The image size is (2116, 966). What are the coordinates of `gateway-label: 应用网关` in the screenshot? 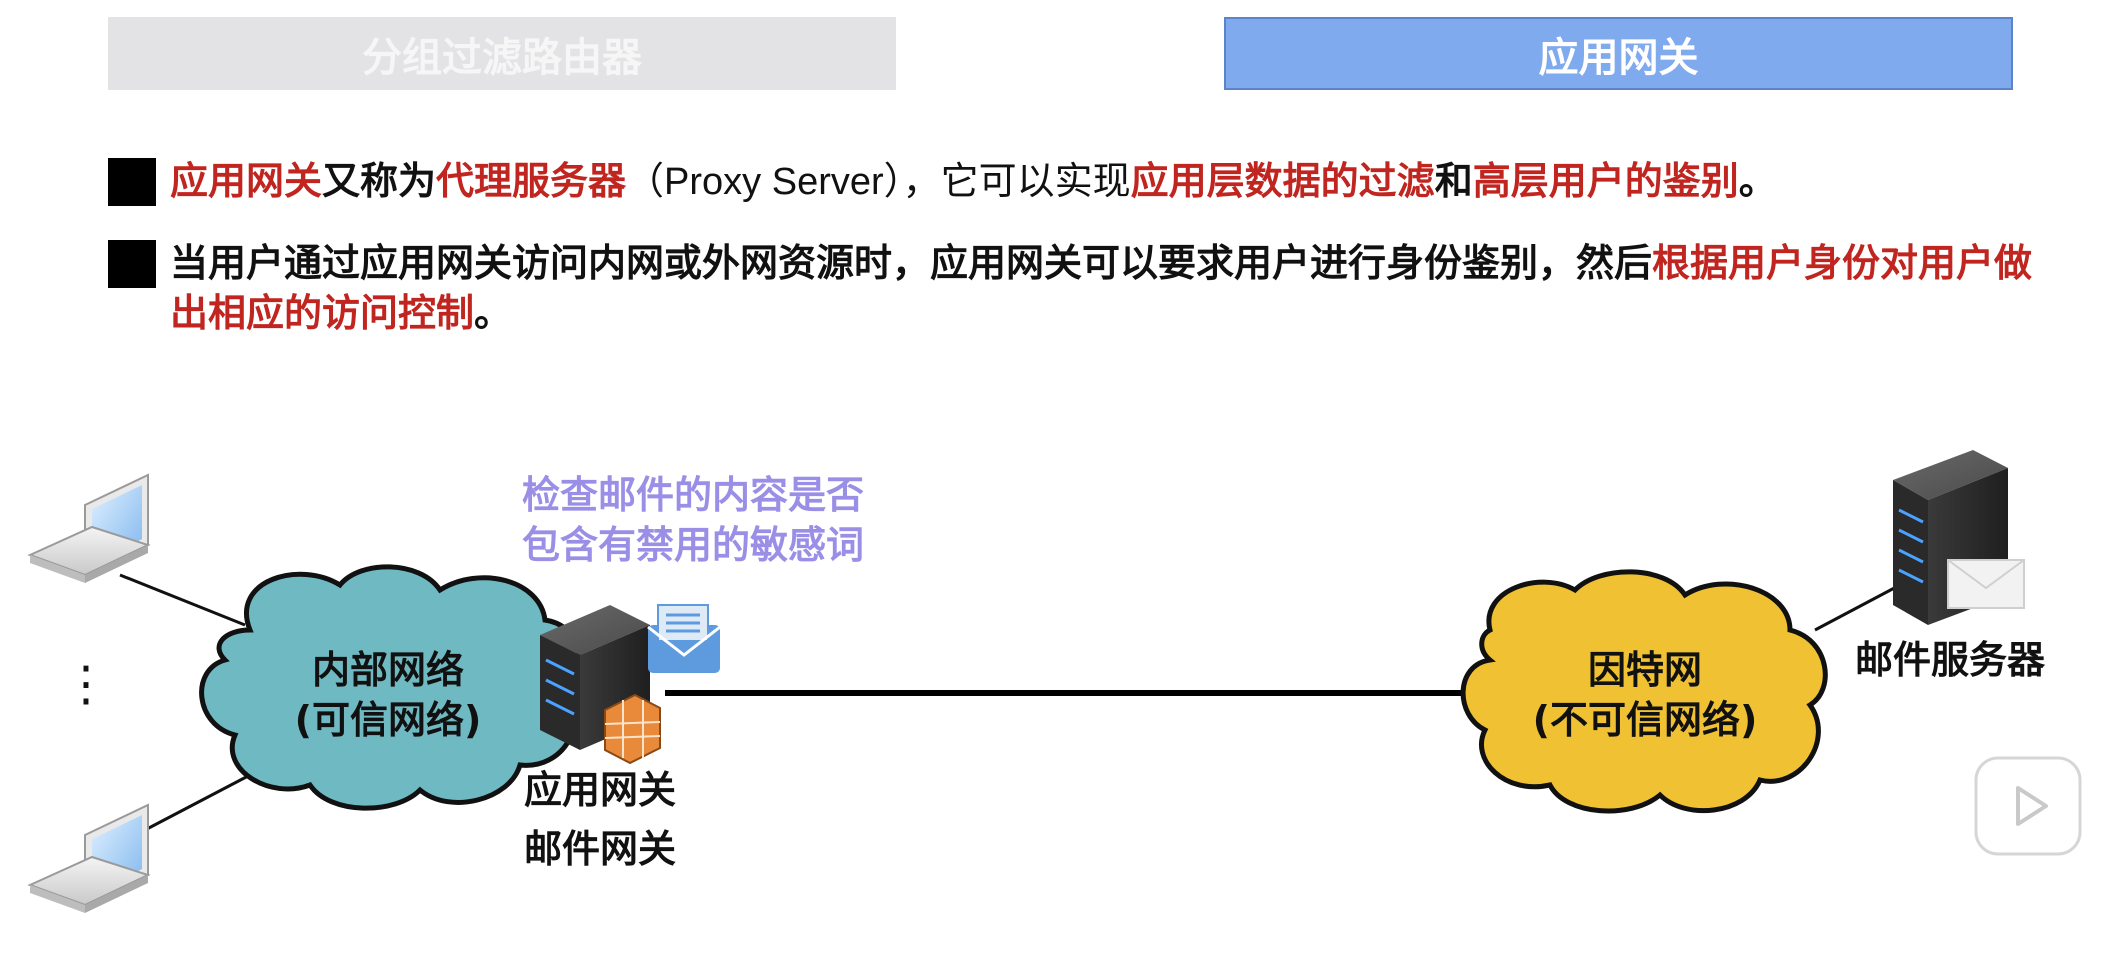 It's located at (600, 790).